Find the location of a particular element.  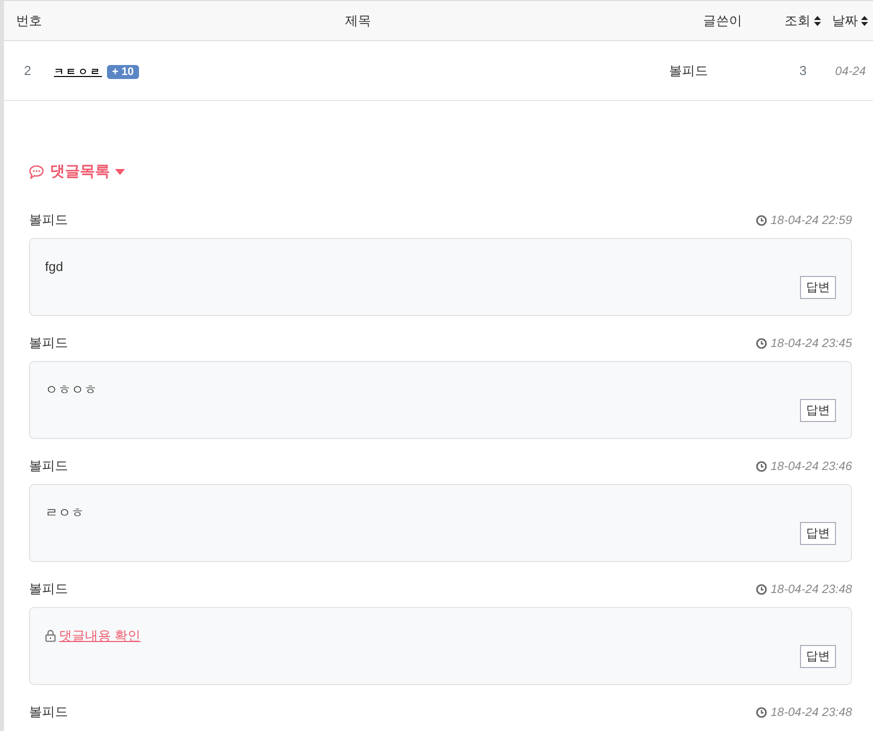

comment-count: + 10 is located at coordinates (123, 71).